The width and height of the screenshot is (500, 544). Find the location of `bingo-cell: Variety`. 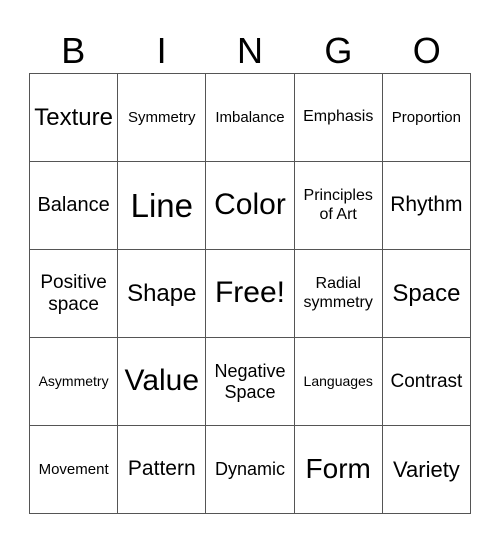

bingo-cell: Variety is located at coordinates (426, 470).